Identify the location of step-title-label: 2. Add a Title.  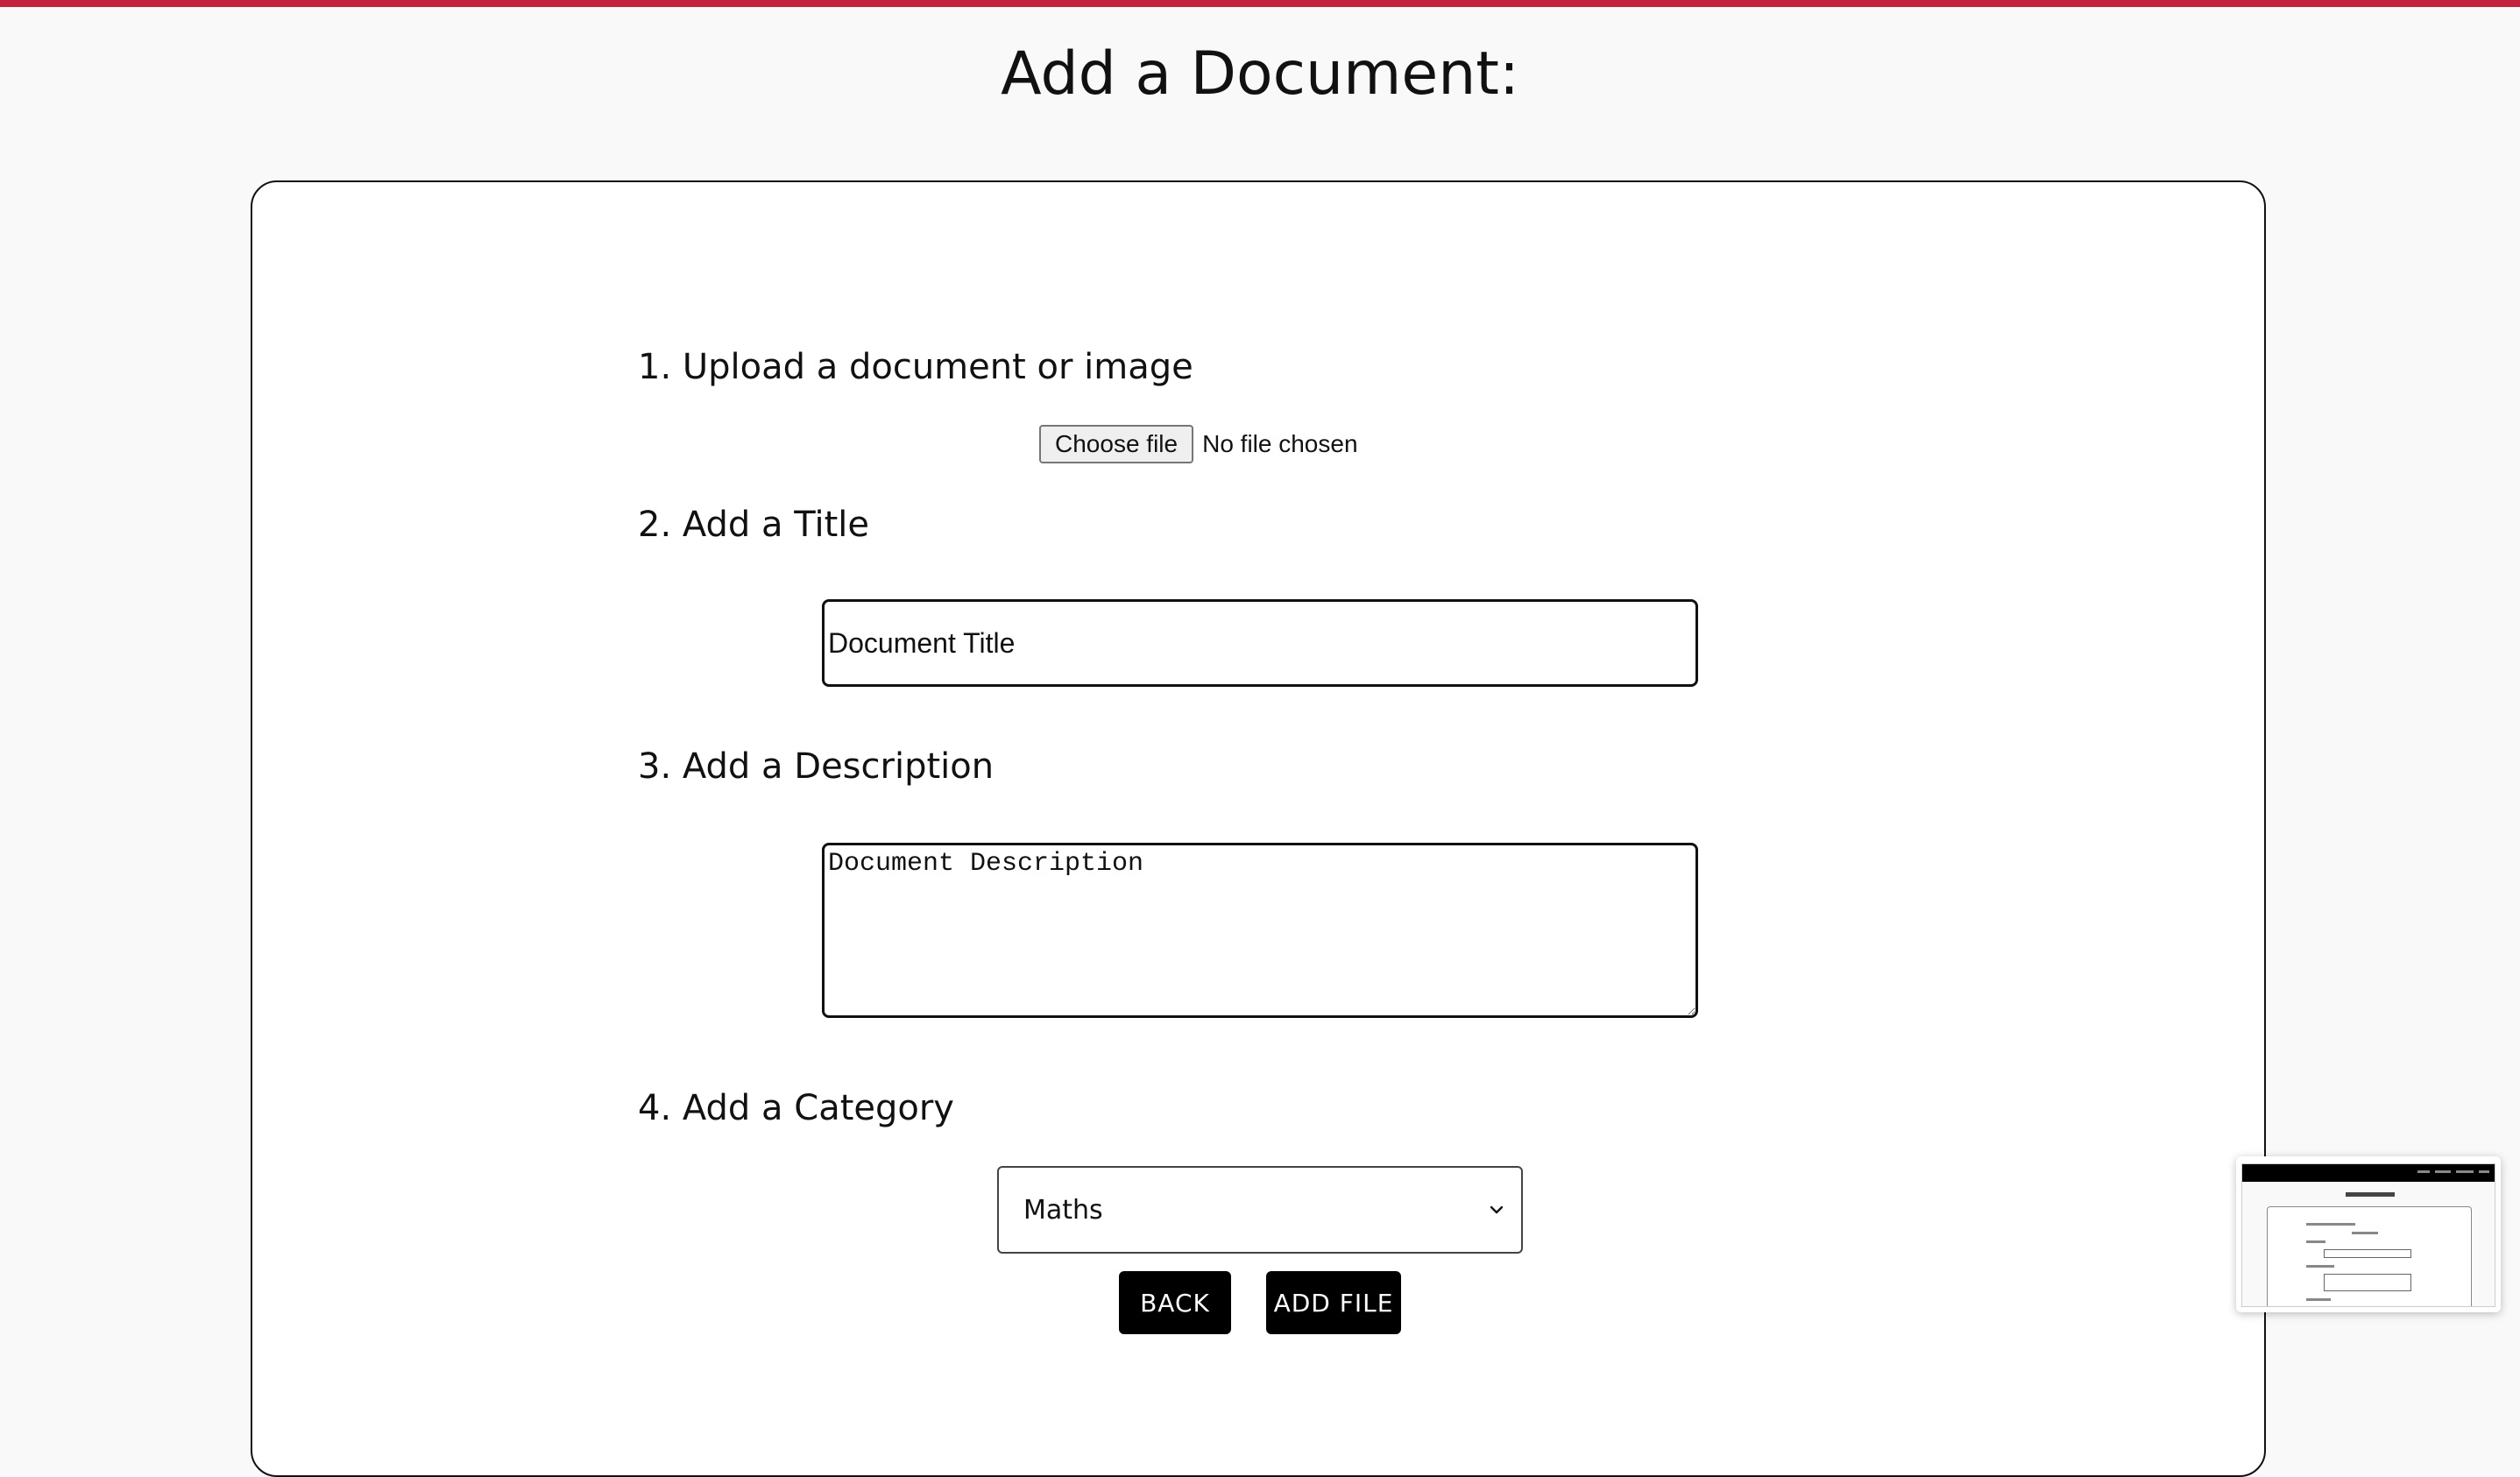
(753, 525).